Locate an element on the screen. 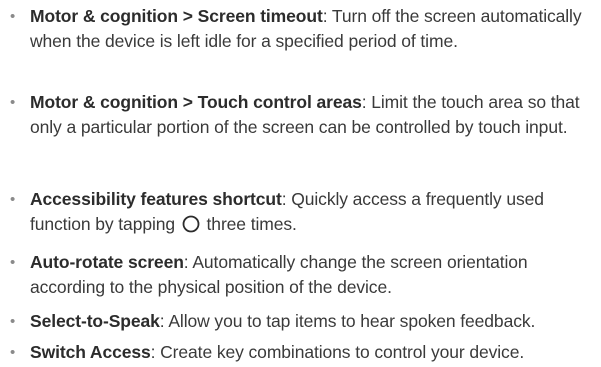  item-description-continued: three times. is located at coordinates (251, 224).